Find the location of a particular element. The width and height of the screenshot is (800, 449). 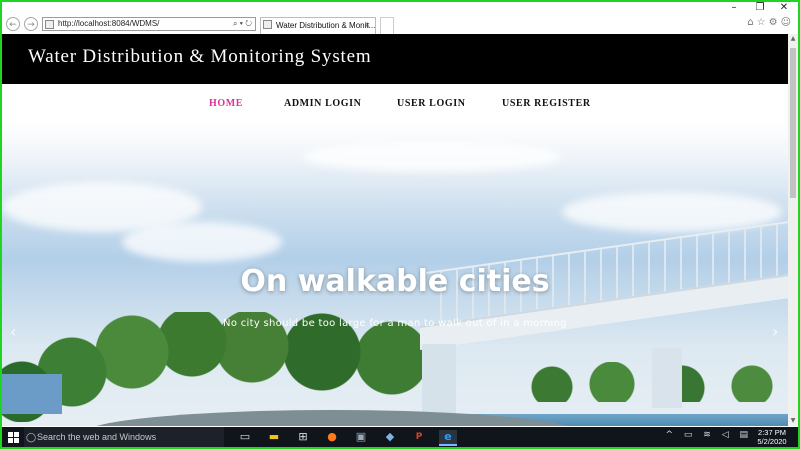

taskbar-search-placeholder: Search the web and Windows is located at coordinates (97, 437).